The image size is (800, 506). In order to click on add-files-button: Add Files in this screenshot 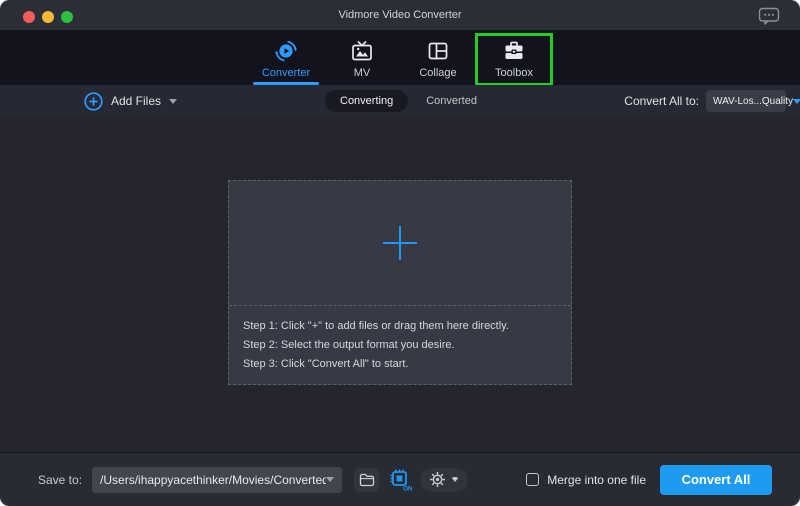, I will do `click(131, 101)`.